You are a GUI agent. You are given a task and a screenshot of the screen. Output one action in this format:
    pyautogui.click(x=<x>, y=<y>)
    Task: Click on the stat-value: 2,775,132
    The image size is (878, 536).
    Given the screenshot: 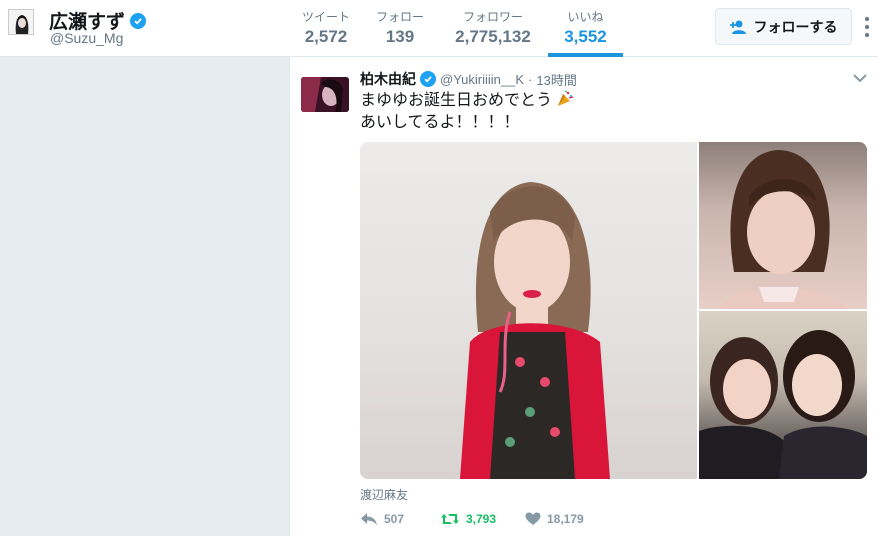 What is the action you would take?
    pyautogui.click(x=493, y=36)
    